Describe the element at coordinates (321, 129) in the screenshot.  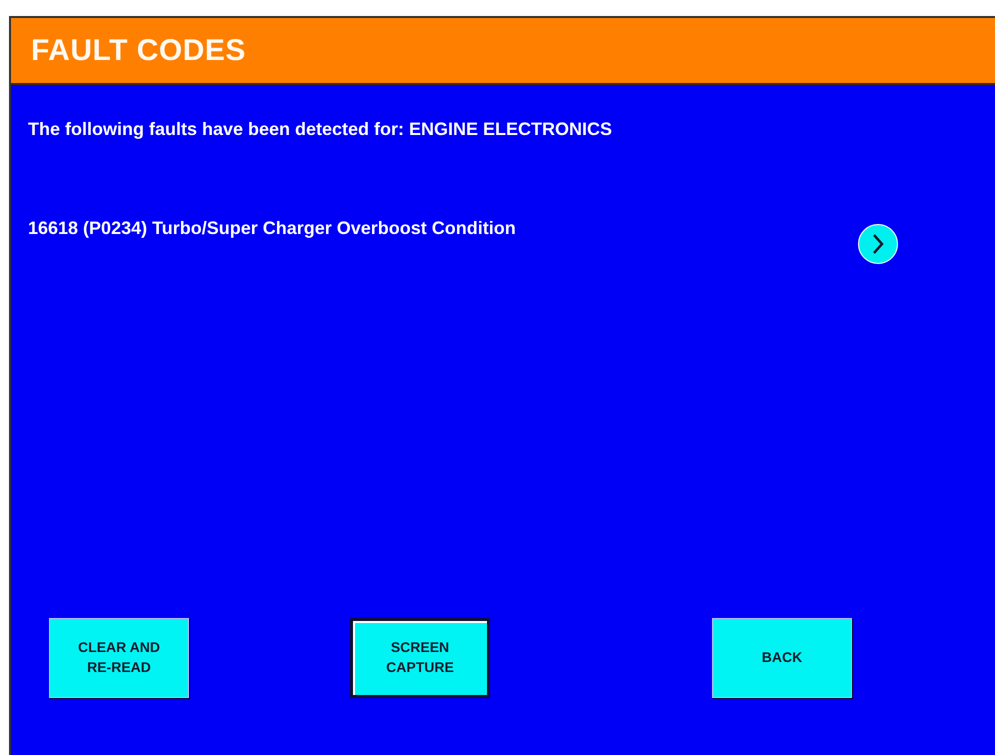
I see `intro-text: The following faults have been detected for: ENGINE ELECTRONICS` at that location.